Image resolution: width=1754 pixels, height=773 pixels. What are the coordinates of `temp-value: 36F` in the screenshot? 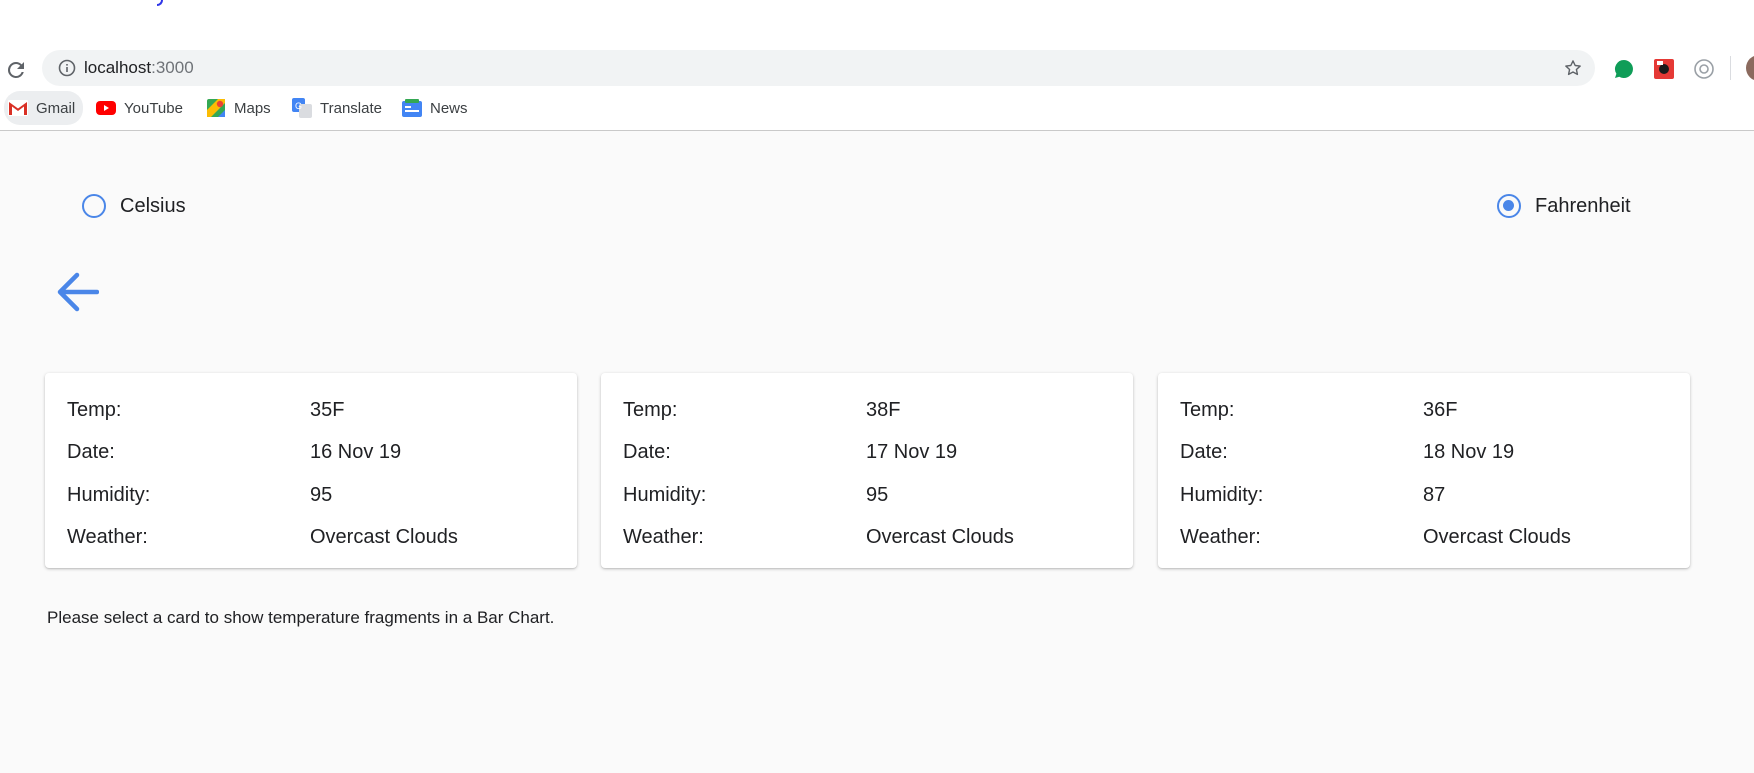 It's located at (1440, 410).